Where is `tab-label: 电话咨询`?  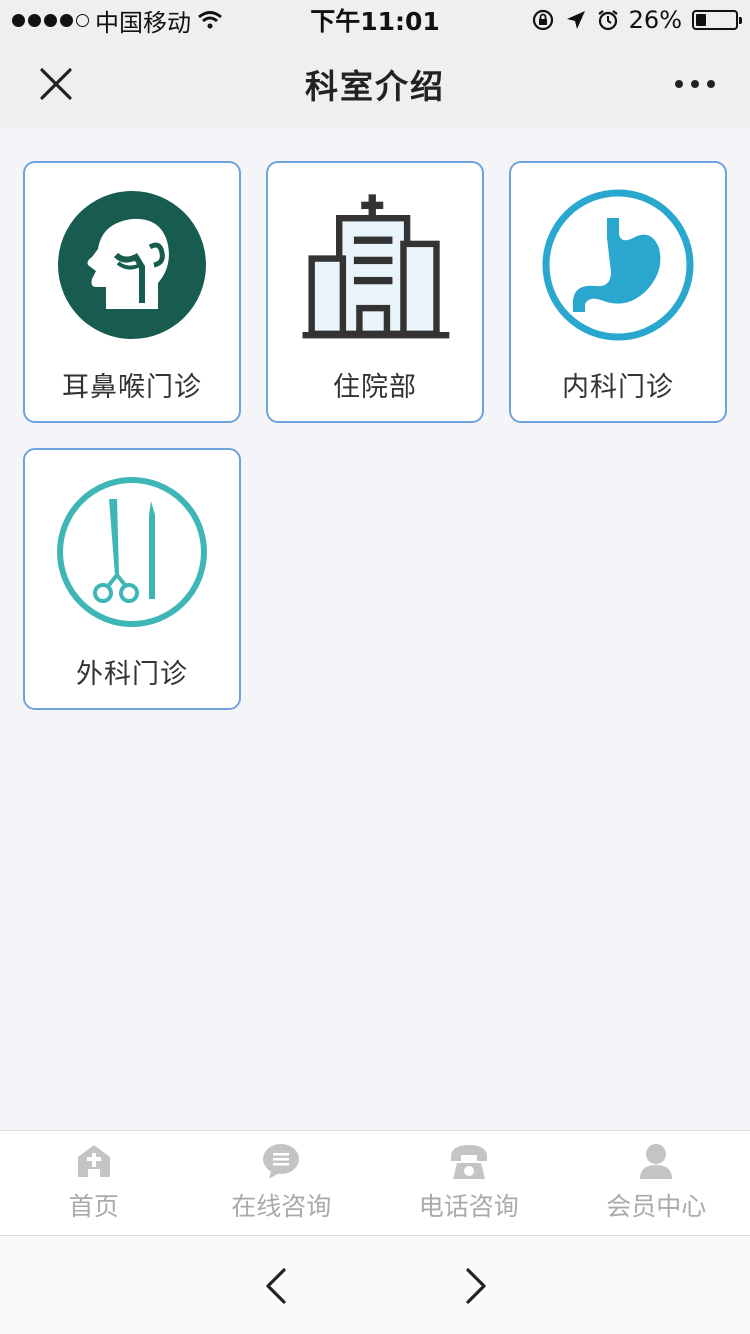 tab-label: 电话咨询 is located at coordinates (468, 1206).